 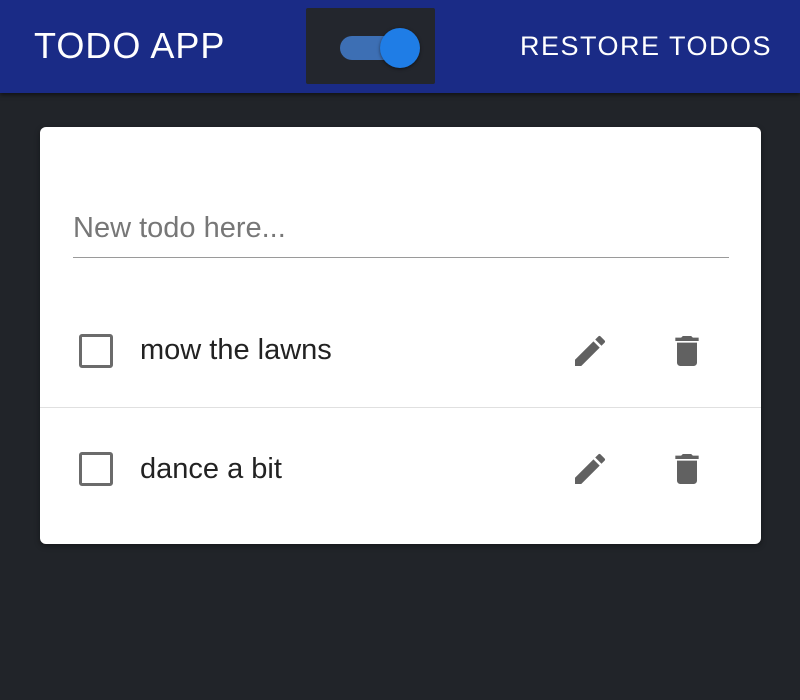 I want to click on todo-text: mow the lawns, so click(x=236, y=350).